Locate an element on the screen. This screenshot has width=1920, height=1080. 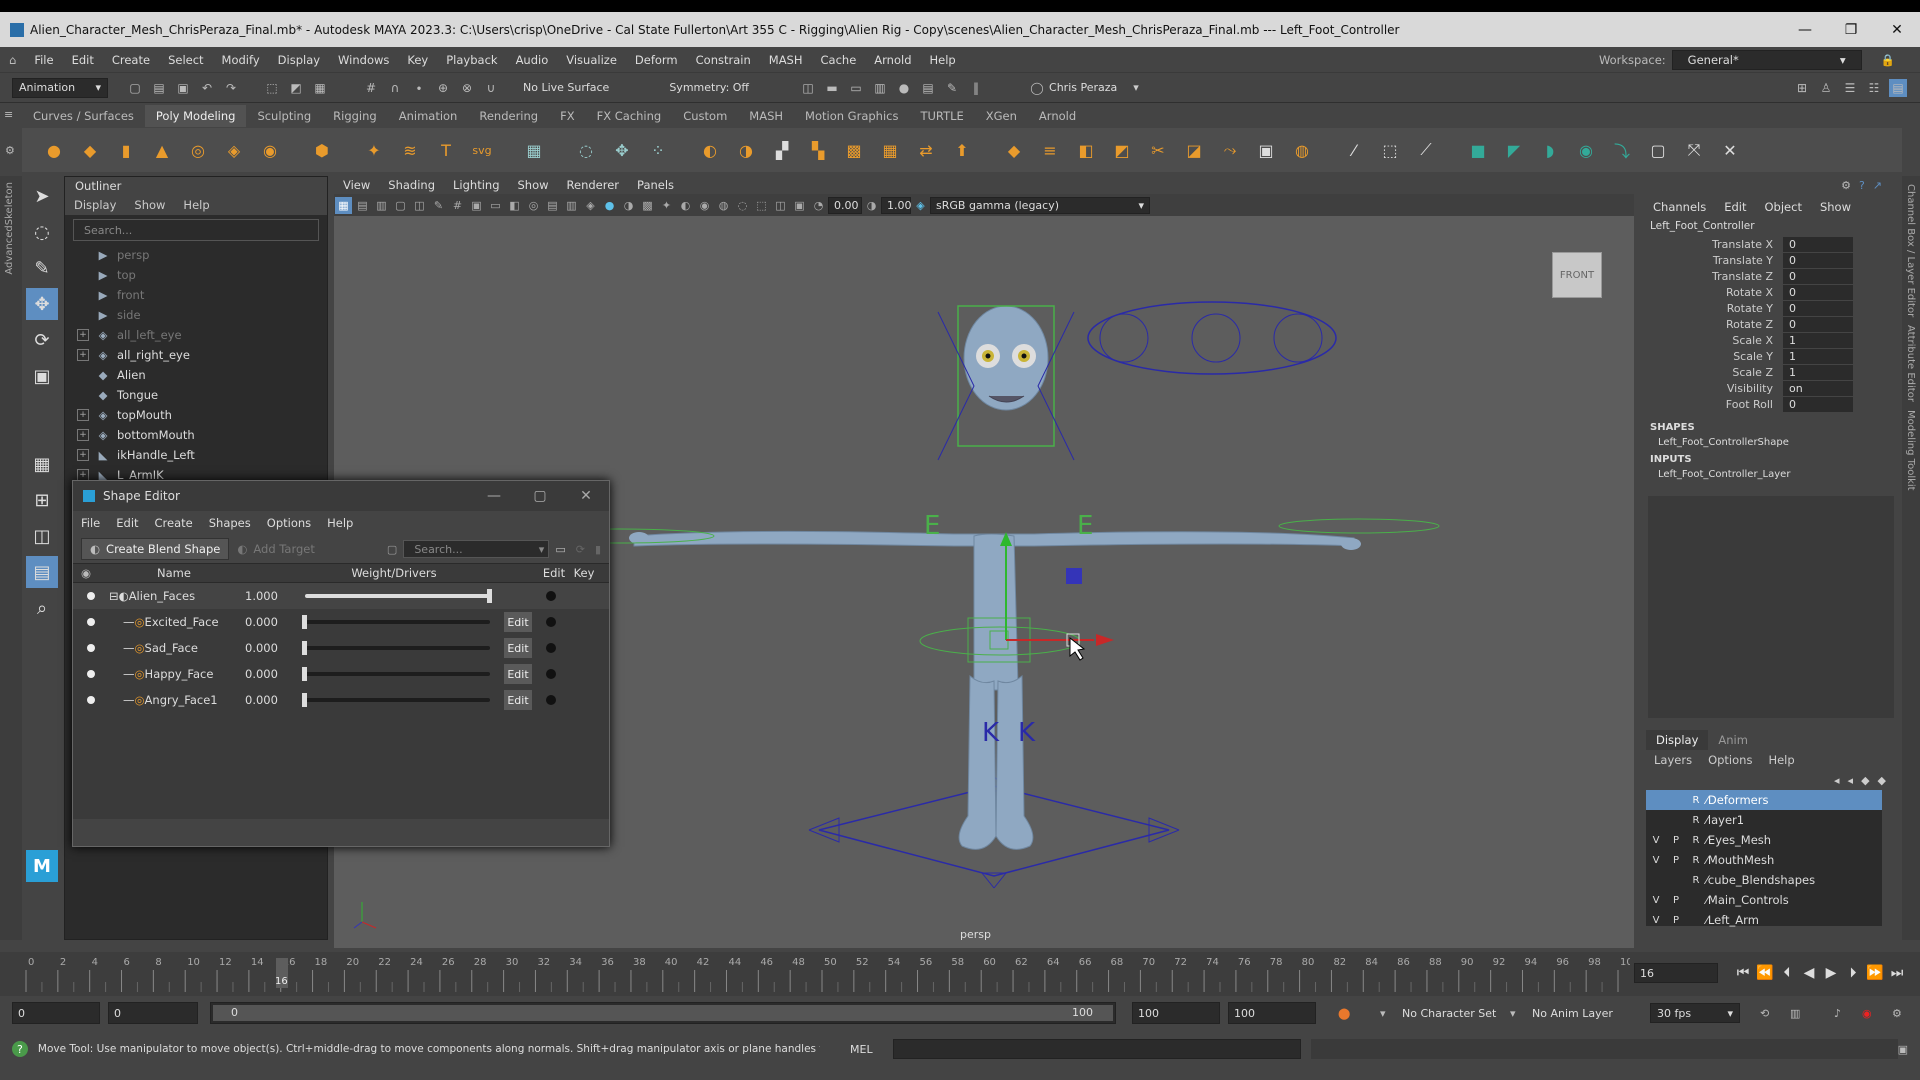
step-back-key-icon: ⏪ is located at coordinates (1765, 973).